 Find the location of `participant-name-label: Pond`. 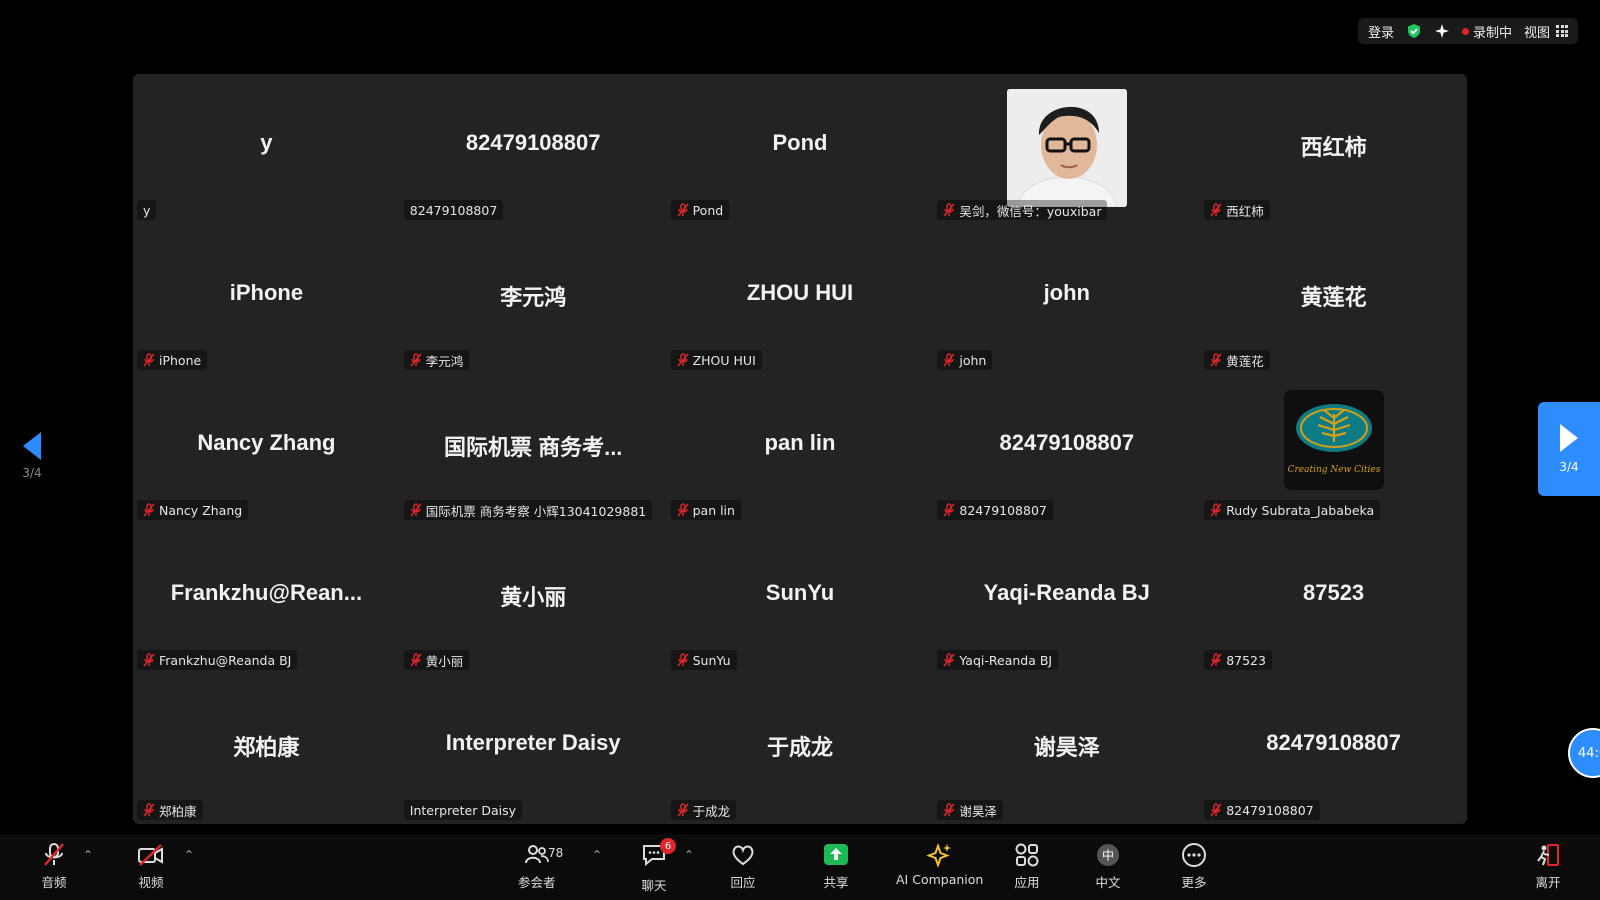

participant-name-label: Pond is located at coordinates (708, 210).